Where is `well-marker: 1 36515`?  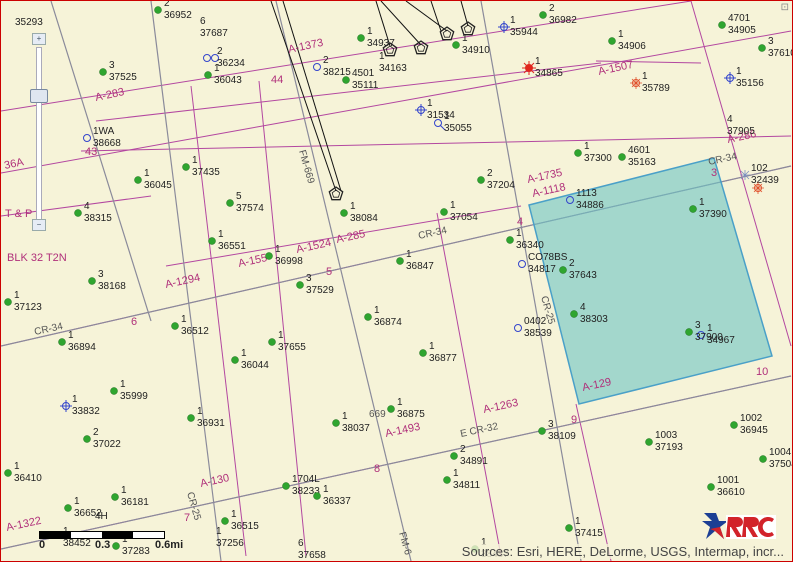
well-marker: 1 36515 is located at coordinates (240, 520).